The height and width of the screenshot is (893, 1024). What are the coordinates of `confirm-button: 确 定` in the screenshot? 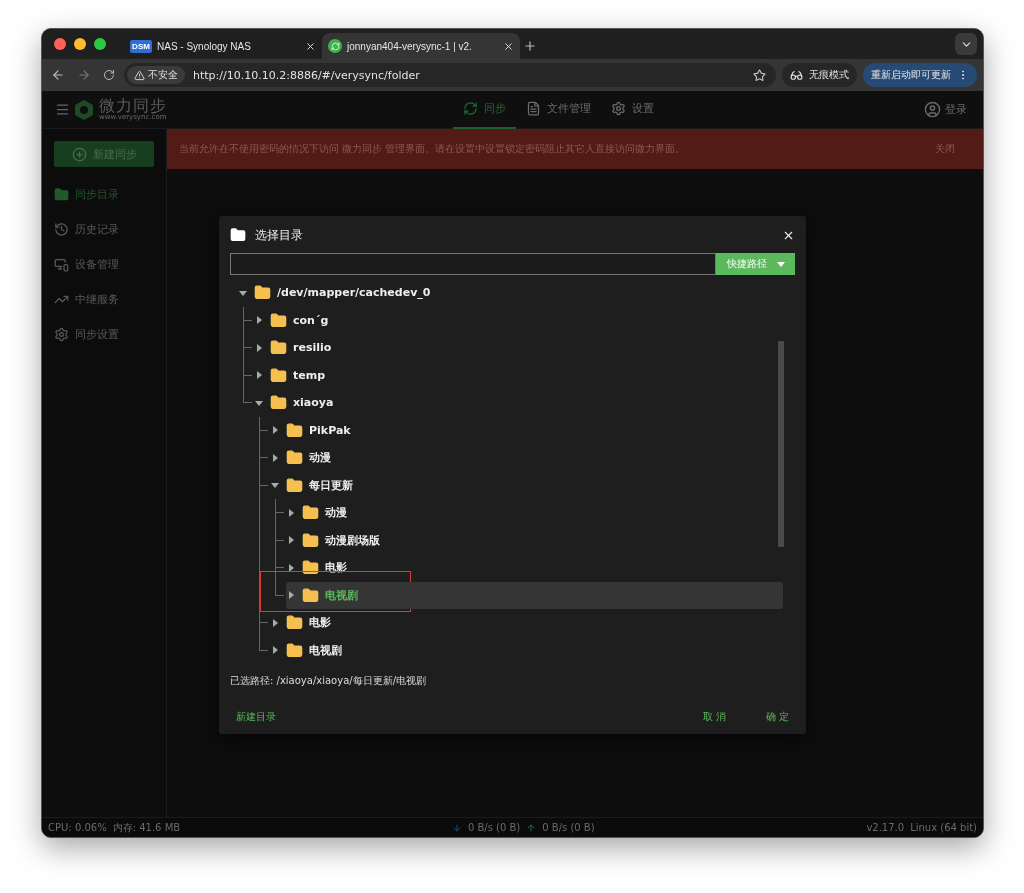 It's located at (777, 717).